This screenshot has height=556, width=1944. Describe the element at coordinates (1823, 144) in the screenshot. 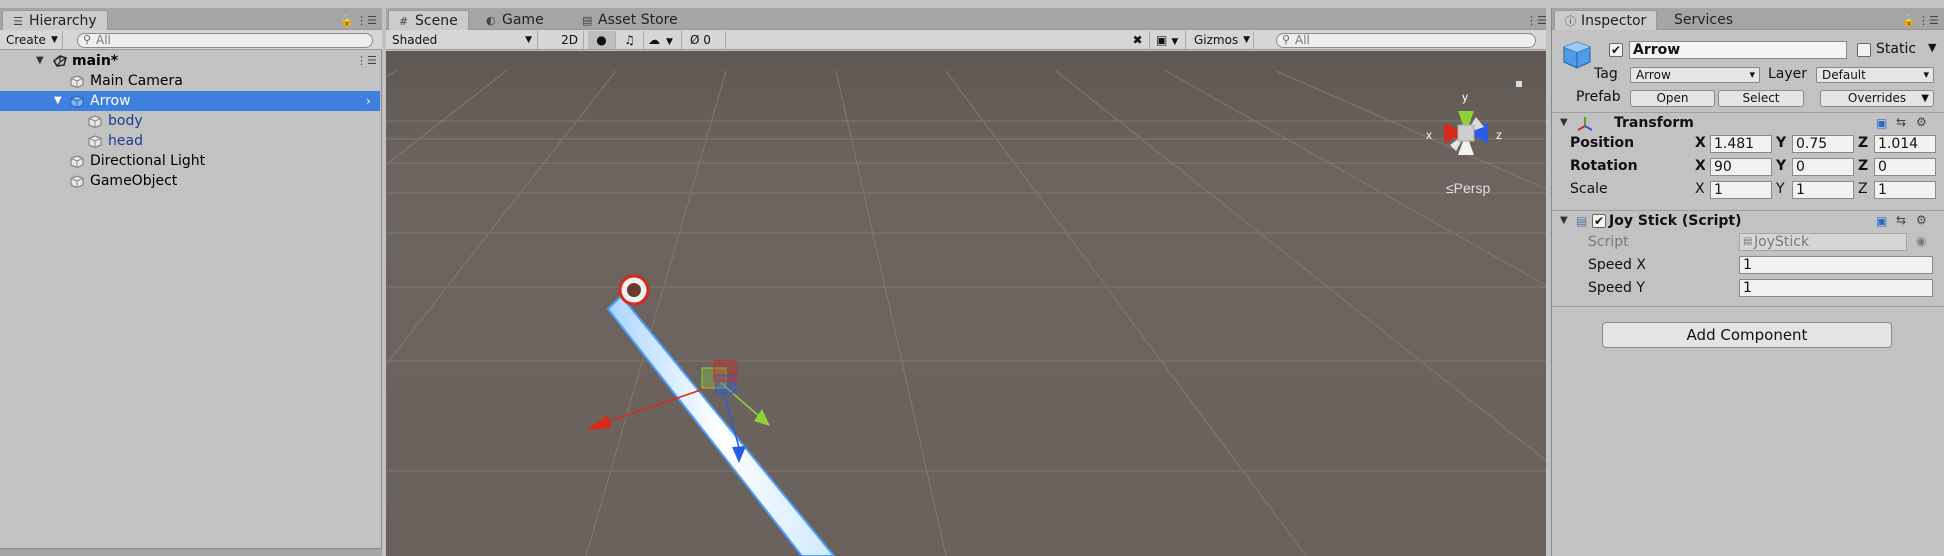

I see `position-y-field: 0.75` at that location.